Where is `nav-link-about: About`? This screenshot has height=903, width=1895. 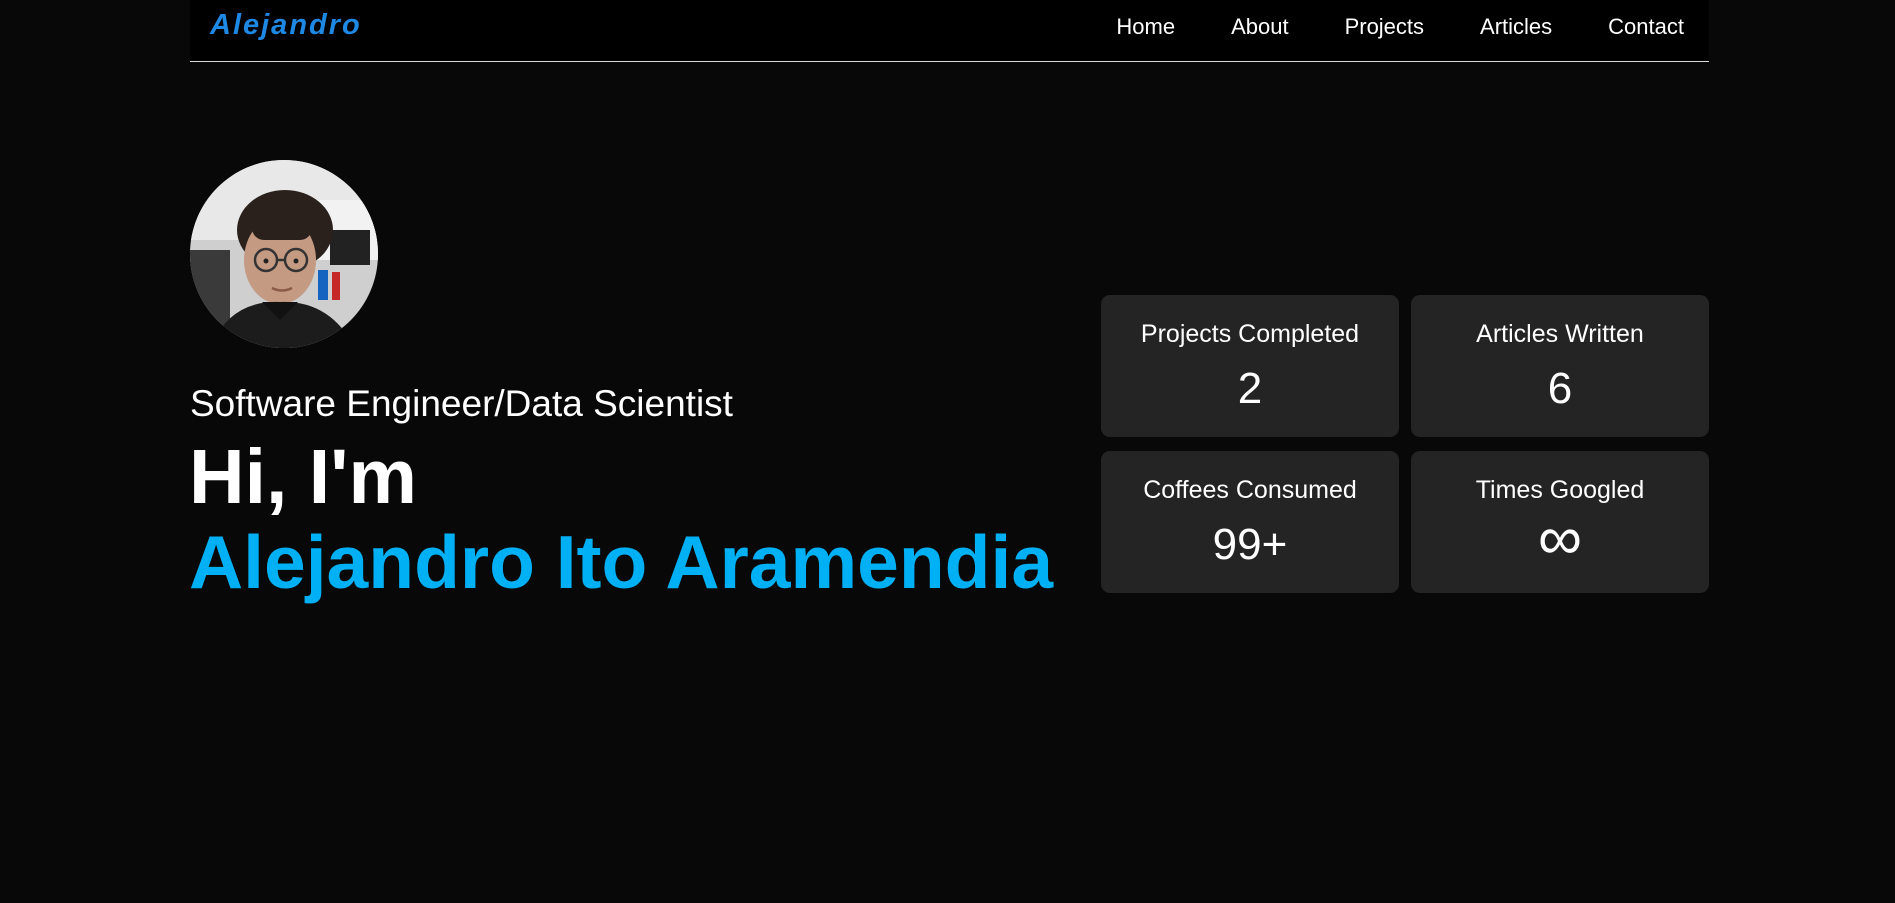 nav-link-about: About is located at coordinates (1260, 27).